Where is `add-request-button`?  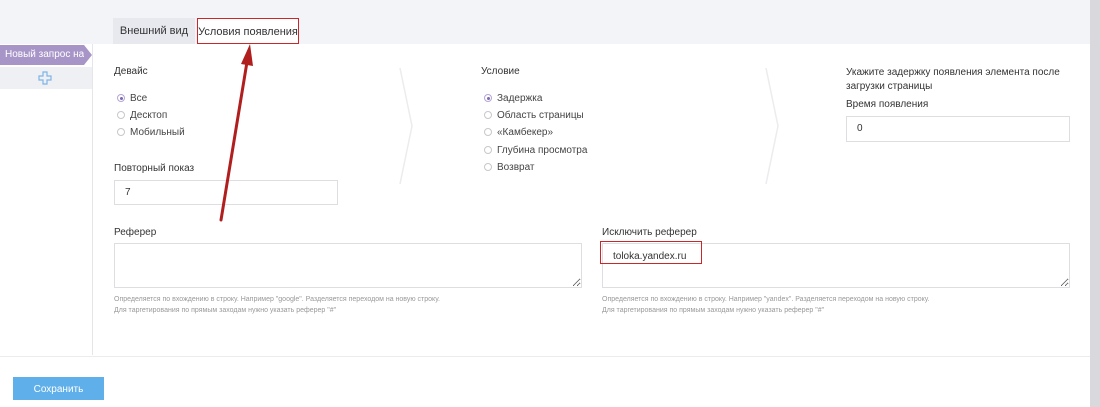 add-request-button is located at coordinates (46, 78).